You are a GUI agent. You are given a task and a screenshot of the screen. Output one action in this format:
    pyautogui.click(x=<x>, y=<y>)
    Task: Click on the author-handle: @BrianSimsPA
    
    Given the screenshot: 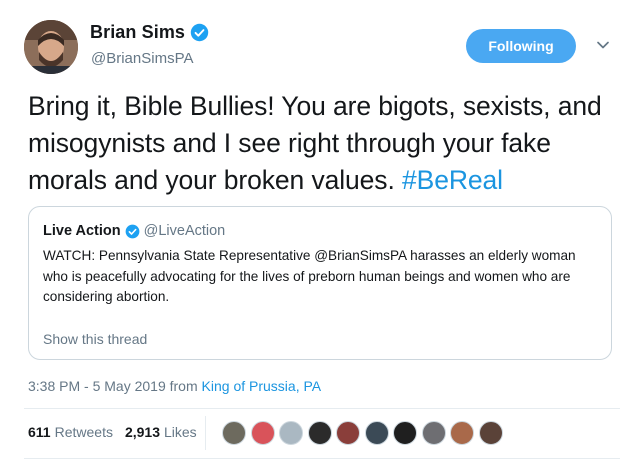 What is the action you would take?
    pyautogui.click(x=142, y=58)
    